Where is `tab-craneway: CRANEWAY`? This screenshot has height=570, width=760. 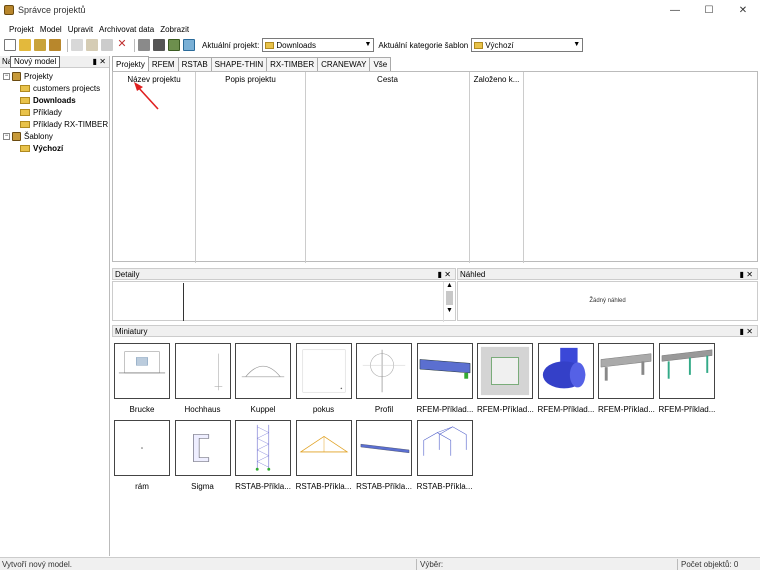
tab-craneway: CRANEWAY is located at coordinates (344, 64).